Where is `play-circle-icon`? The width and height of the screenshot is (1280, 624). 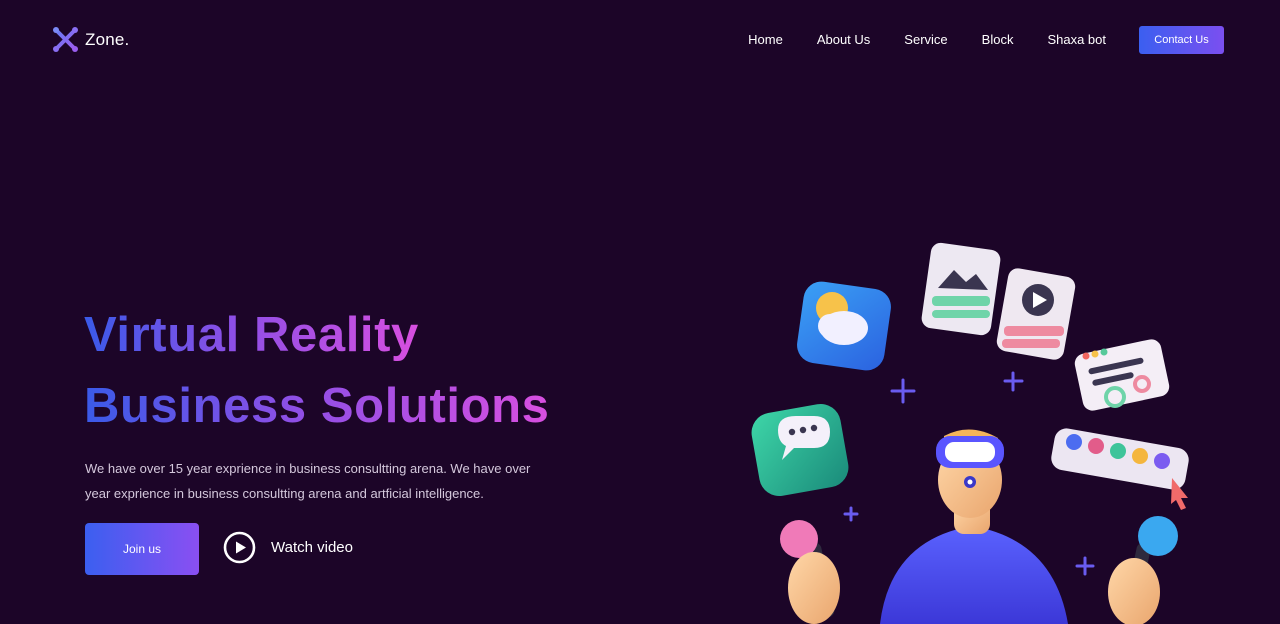 play-circle-icon is located at coordinates (239, 547).